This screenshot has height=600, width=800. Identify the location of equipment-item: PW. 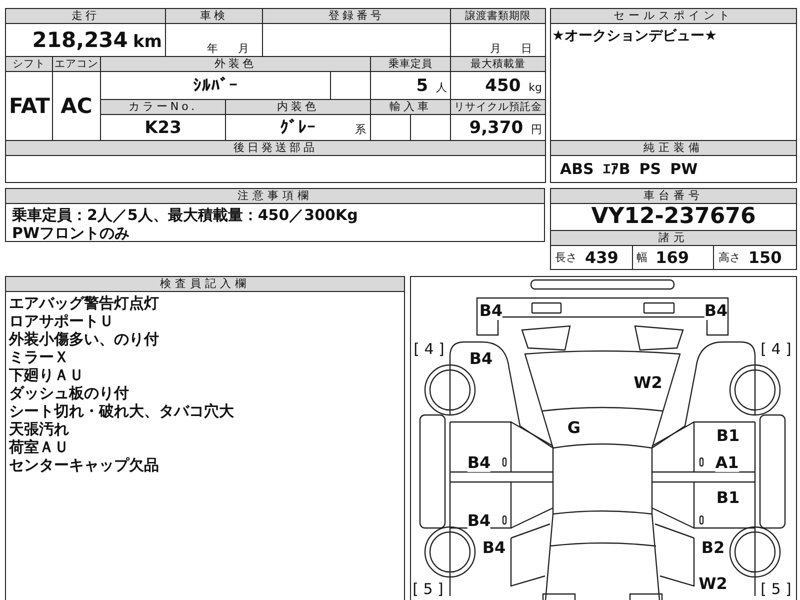
(684, 169).